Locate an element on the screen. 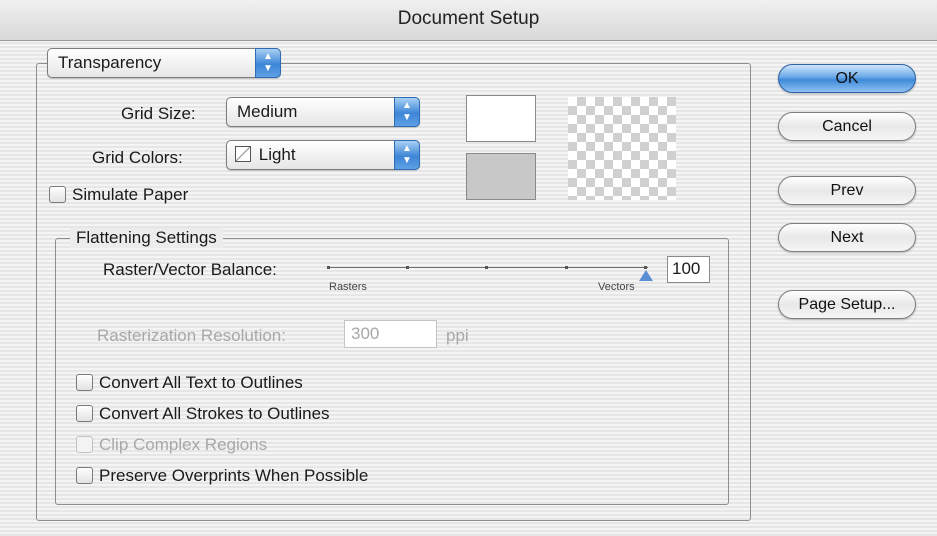 The width and height of the screenshot is (937, 536). prev-button: Prev is located at coordinates (847, 190).